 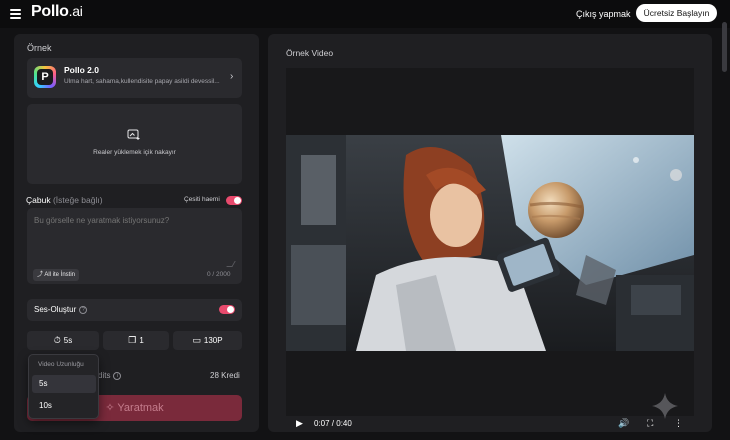 I want to click on duration-button: ⏱ 5s, so click(x=63, y=340).